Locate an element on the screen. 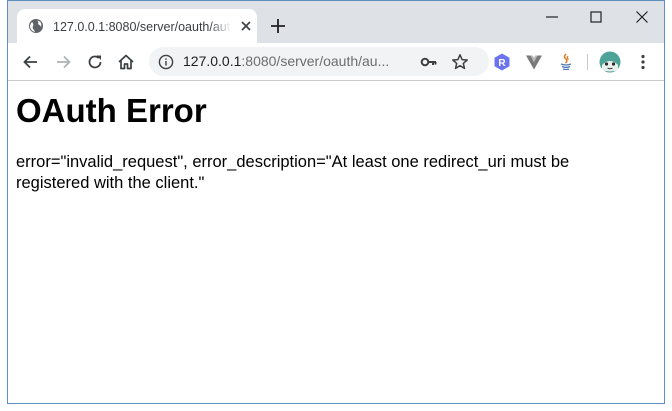  v-extension-icon is located at coordinates (534, 62).